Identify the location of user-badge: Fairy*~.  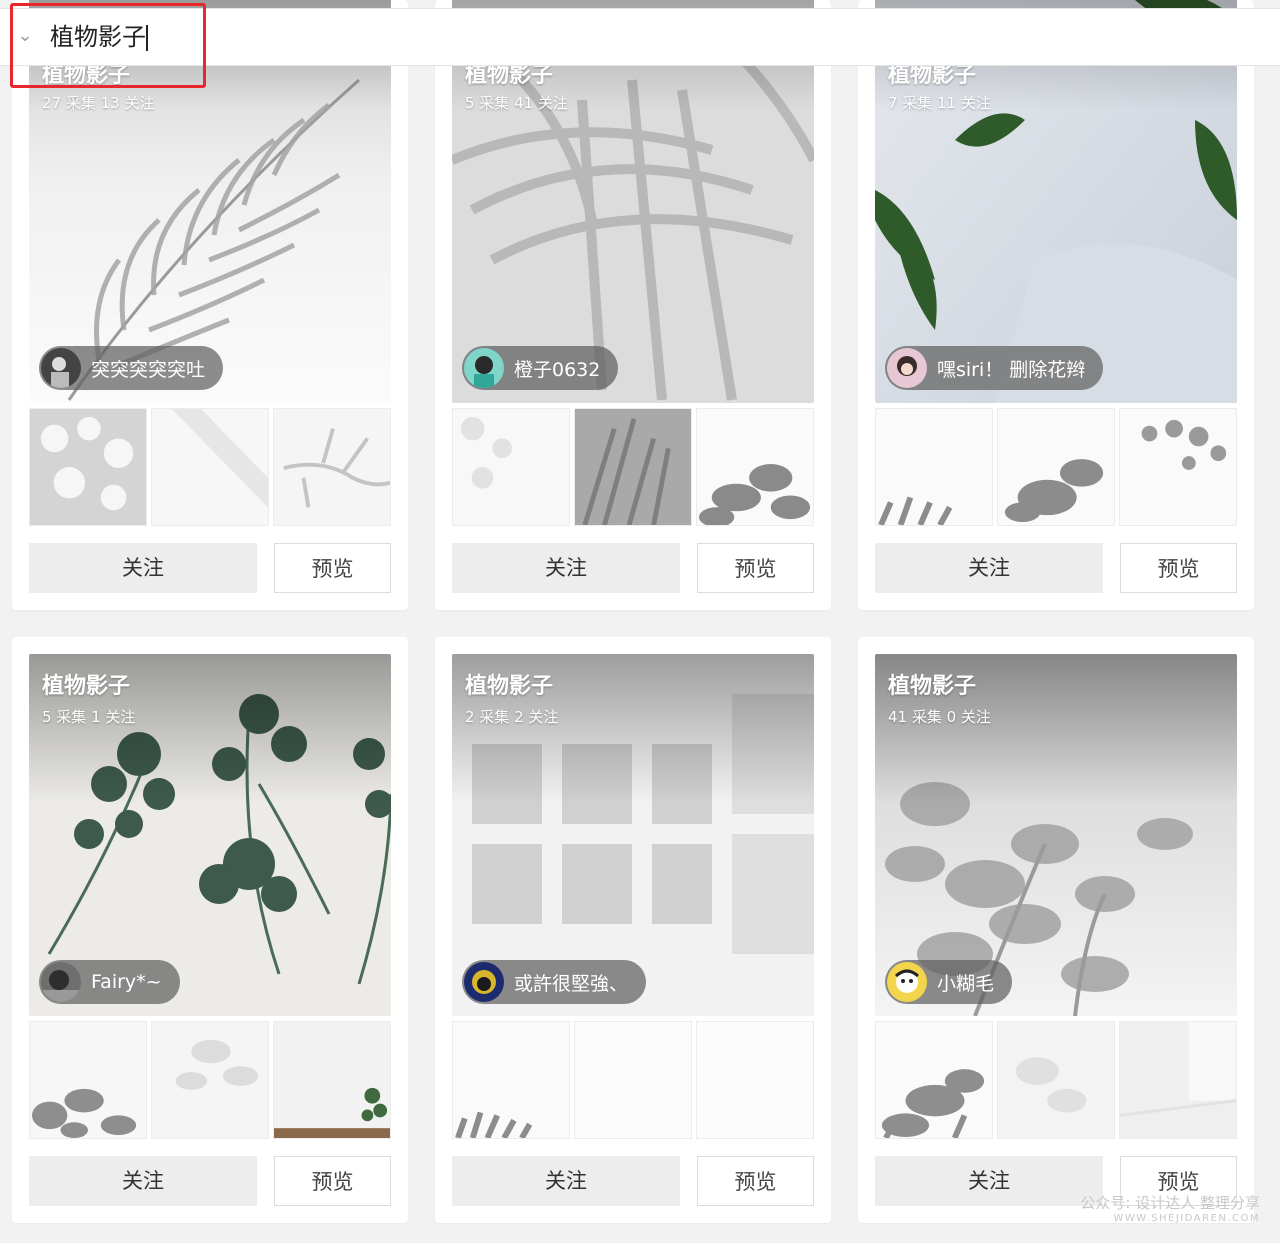
(109, 982).